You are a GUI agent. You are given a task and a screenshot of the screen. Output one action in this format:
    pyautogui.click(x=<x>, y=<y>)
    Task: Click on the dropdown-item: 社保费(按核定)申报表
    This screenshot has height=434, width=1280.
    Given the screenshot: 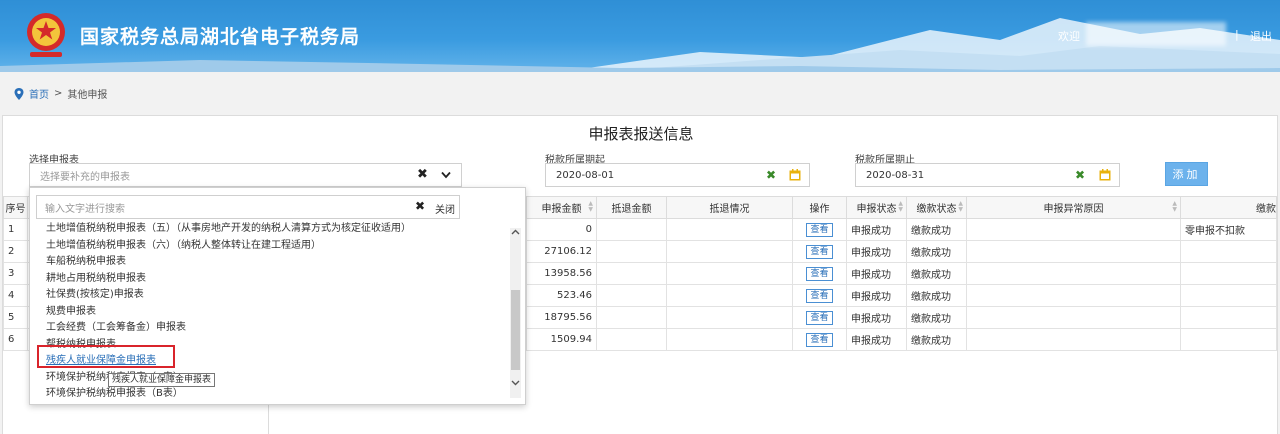 What is the action you would take?
    pyautogui.click(x=281, y=295)
    